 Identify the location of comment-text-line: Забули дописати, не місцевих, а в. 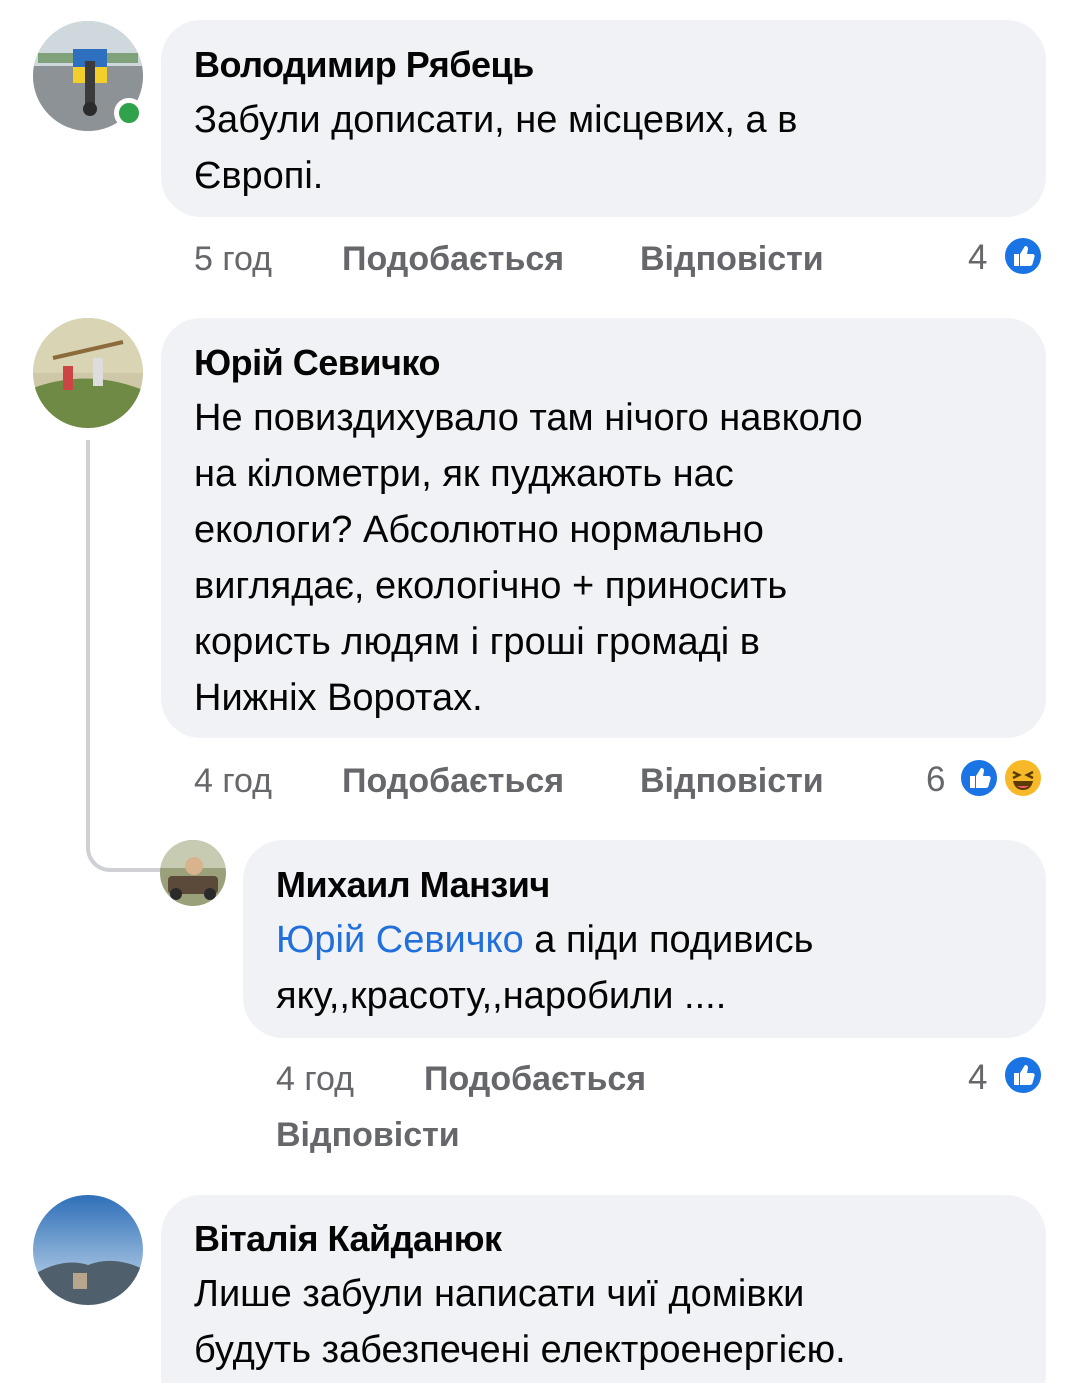
(496, 120).